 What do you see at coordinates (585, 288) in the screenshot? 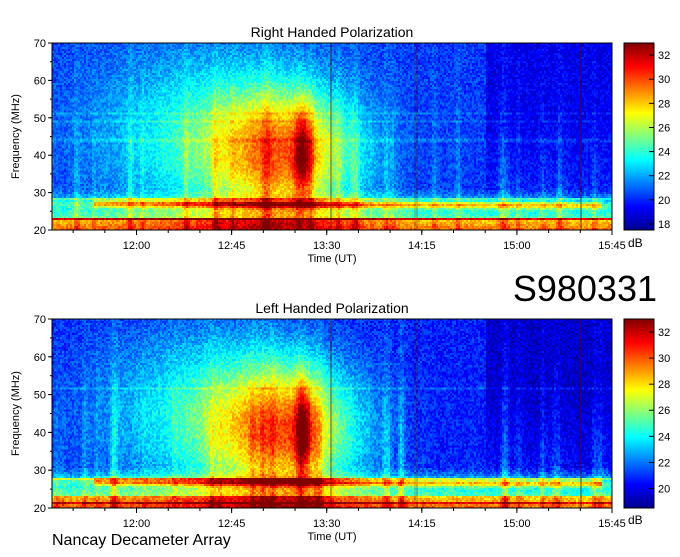
I see `session-id: S980331` at bounding box center [585, 288].